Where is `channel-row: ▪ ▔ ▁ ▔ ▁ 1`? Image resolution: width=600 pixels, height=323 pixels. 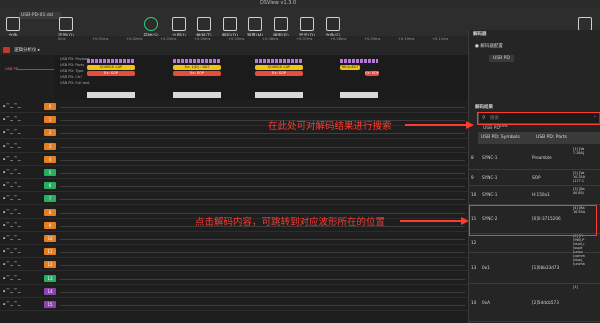 channel-row: ▪ ▔ ▁ ▔ ▁ 1 is located at coordinates (234, 120).